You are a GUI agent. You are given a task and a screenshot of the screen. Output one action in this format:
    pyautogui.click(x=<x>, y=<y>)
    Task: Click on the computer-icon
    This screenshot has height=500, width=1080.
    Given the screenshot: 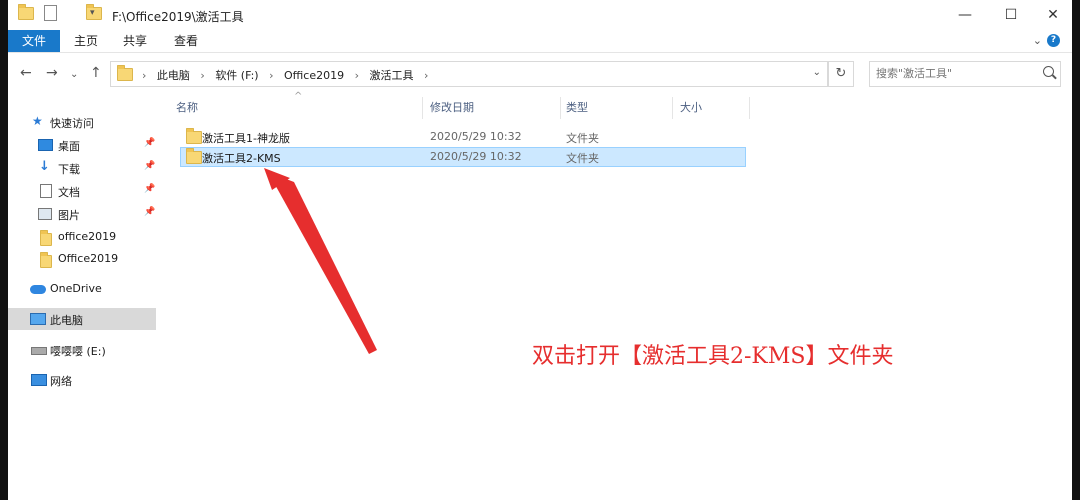 What is the action you would take?
    pyautogui.click(x=38, y=319)
    